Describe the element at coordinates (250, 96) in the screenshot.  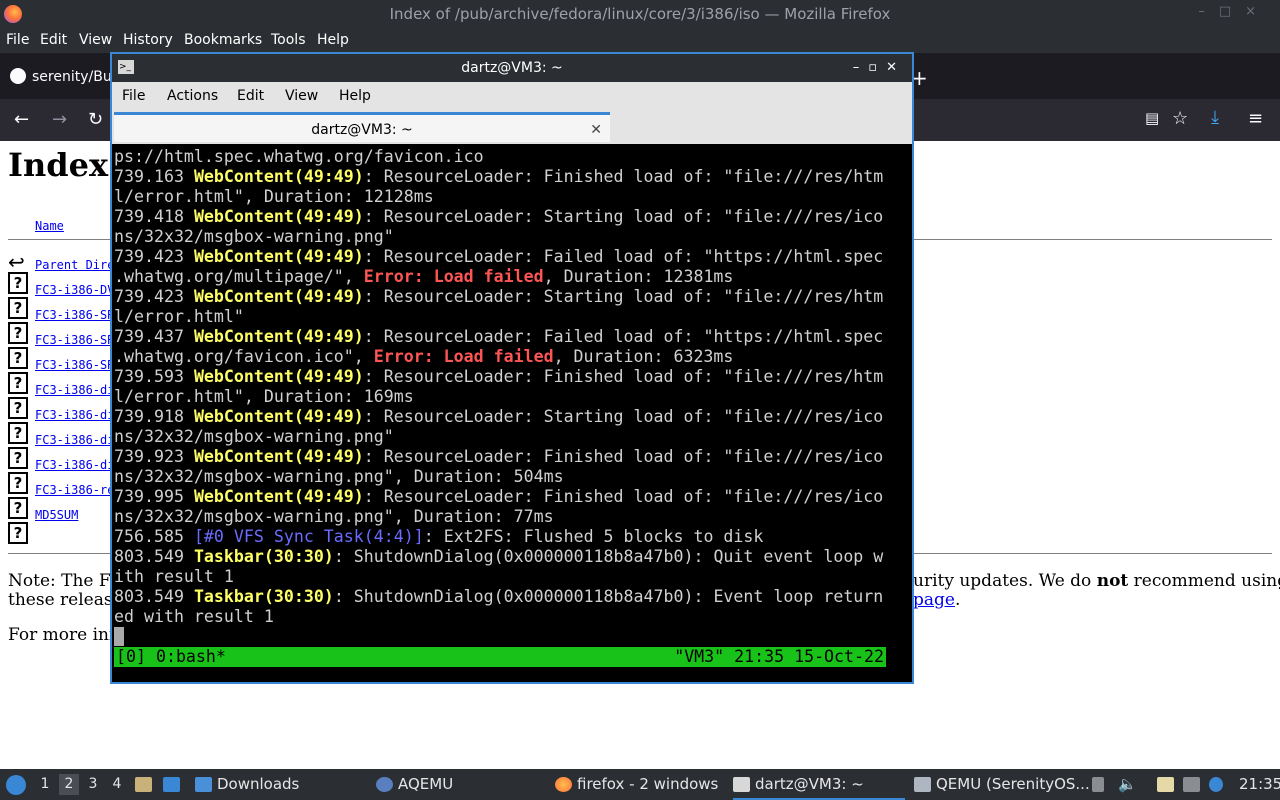
I see `terminal-menu-edit: Edit` at that location.